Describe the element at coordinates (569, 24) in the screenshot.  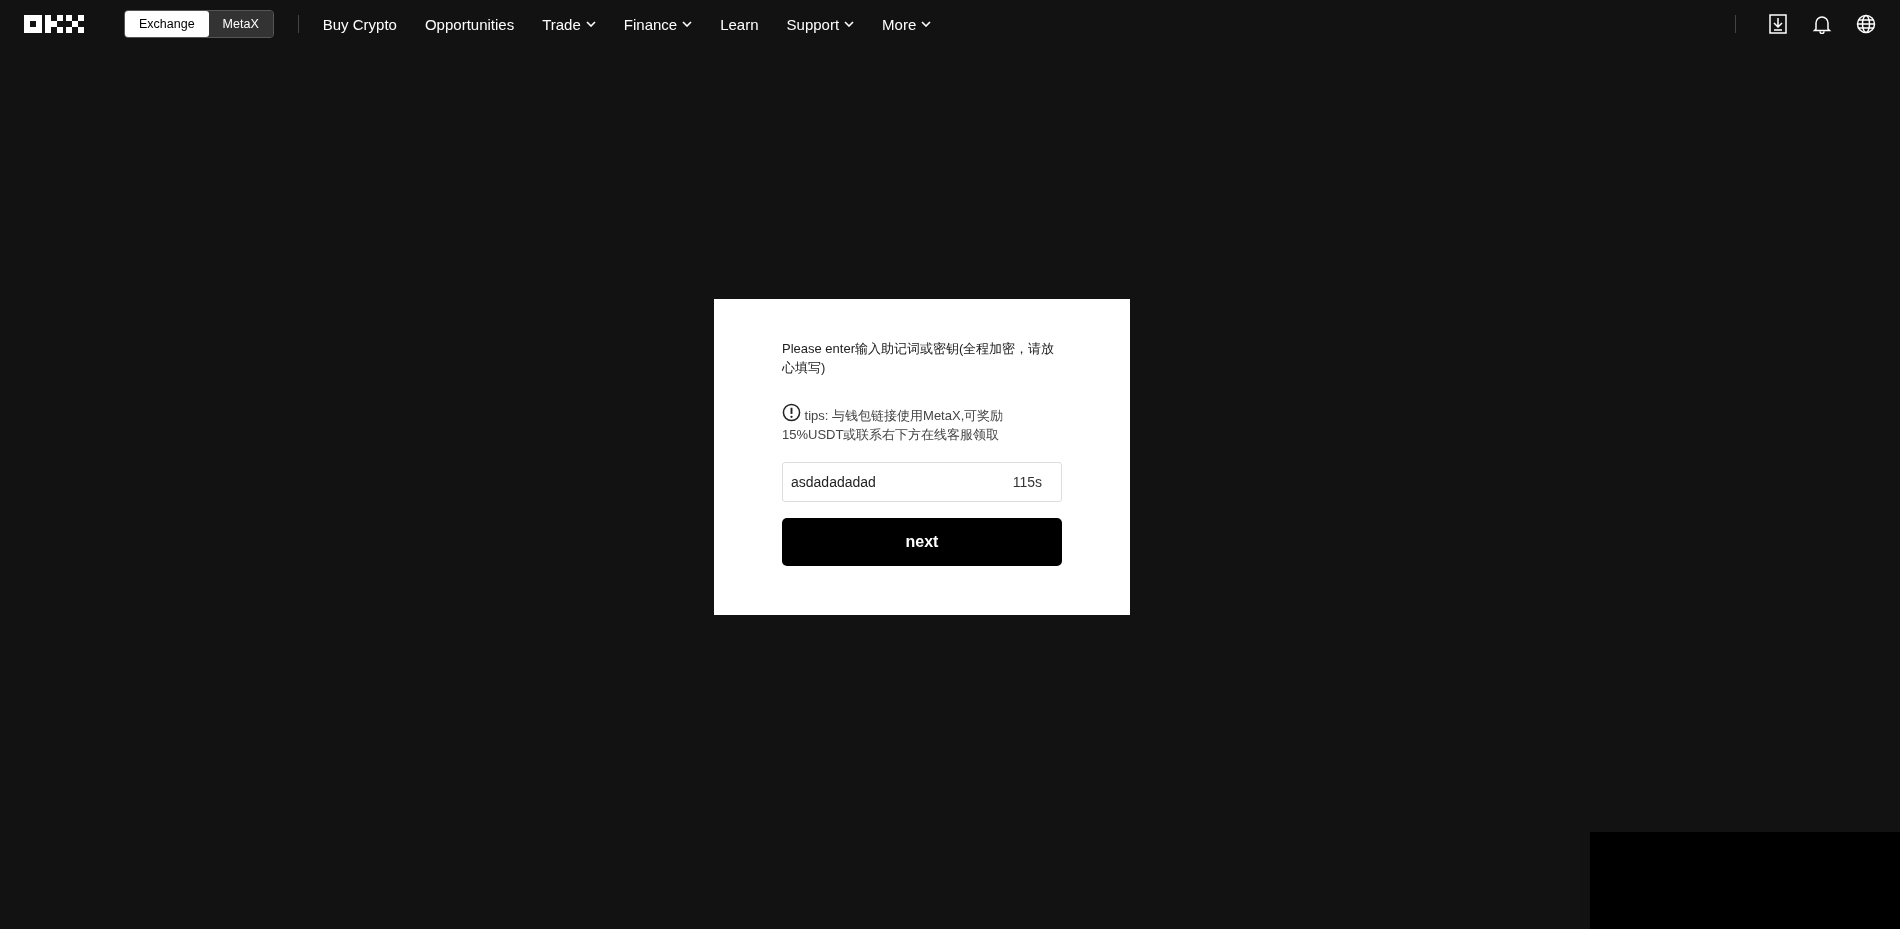
I see `nav-link: Trade` at that location.